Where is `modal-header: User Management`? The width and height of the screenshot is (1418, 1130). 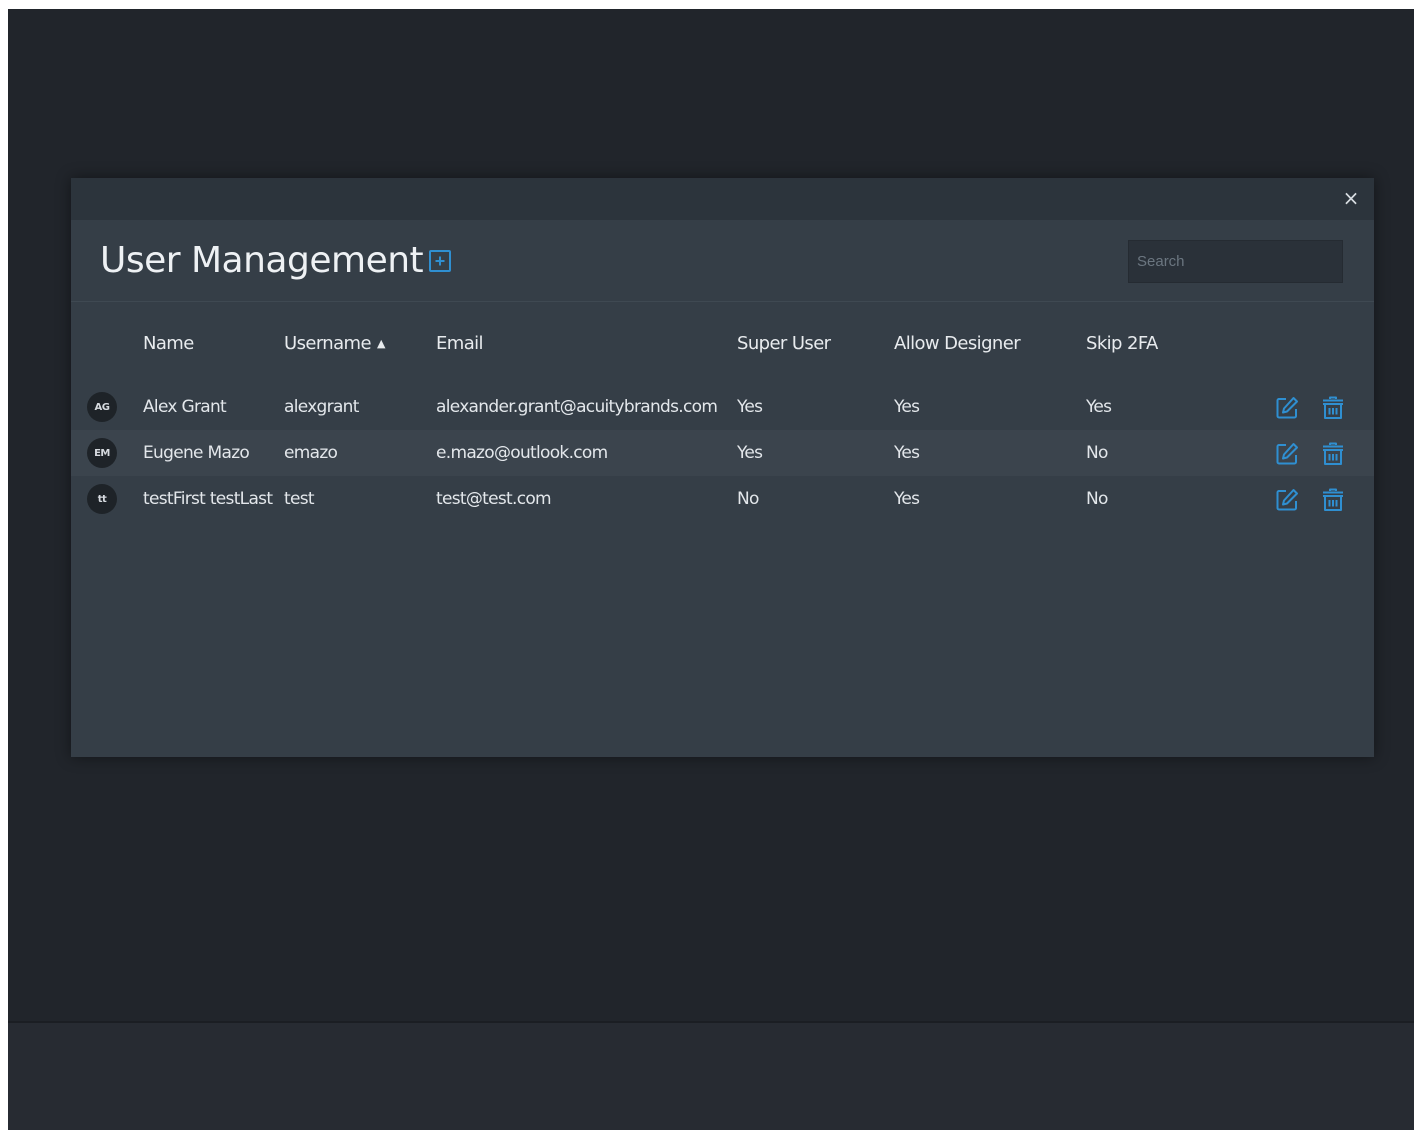
modal-header: User Management is located at coordinates (722, 261).